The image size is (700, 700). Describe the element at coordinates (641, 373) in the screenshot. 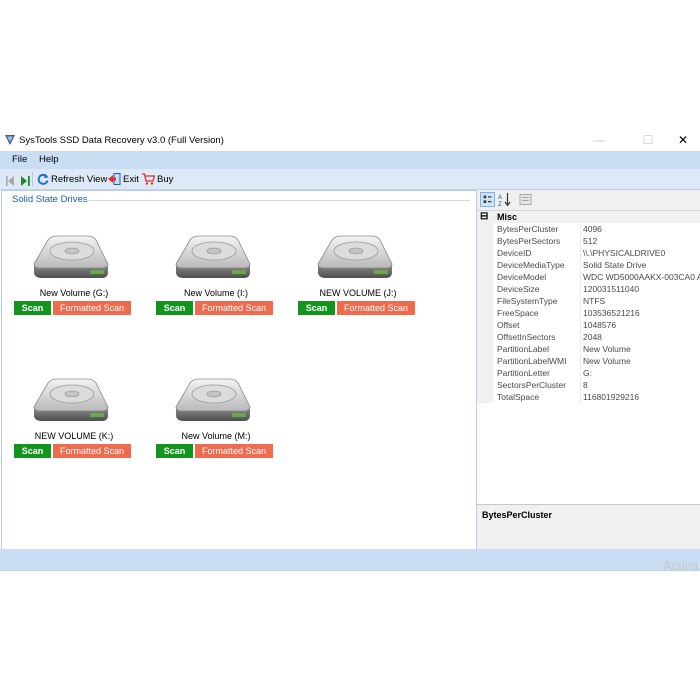

I see `property-value: G:` at that location.